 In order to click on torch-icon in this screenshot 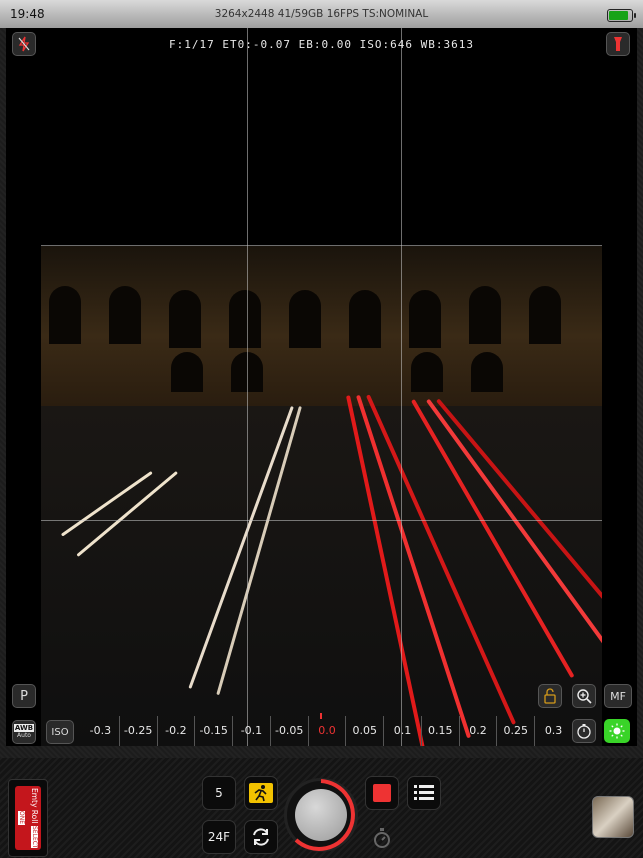, I will do `click(618, 44)`.